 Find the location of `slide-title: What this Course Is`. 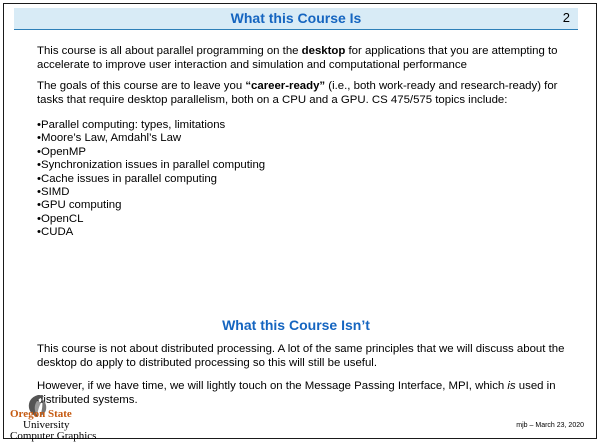

slide-title: What this Course Is is located at coordinates (296, 18).